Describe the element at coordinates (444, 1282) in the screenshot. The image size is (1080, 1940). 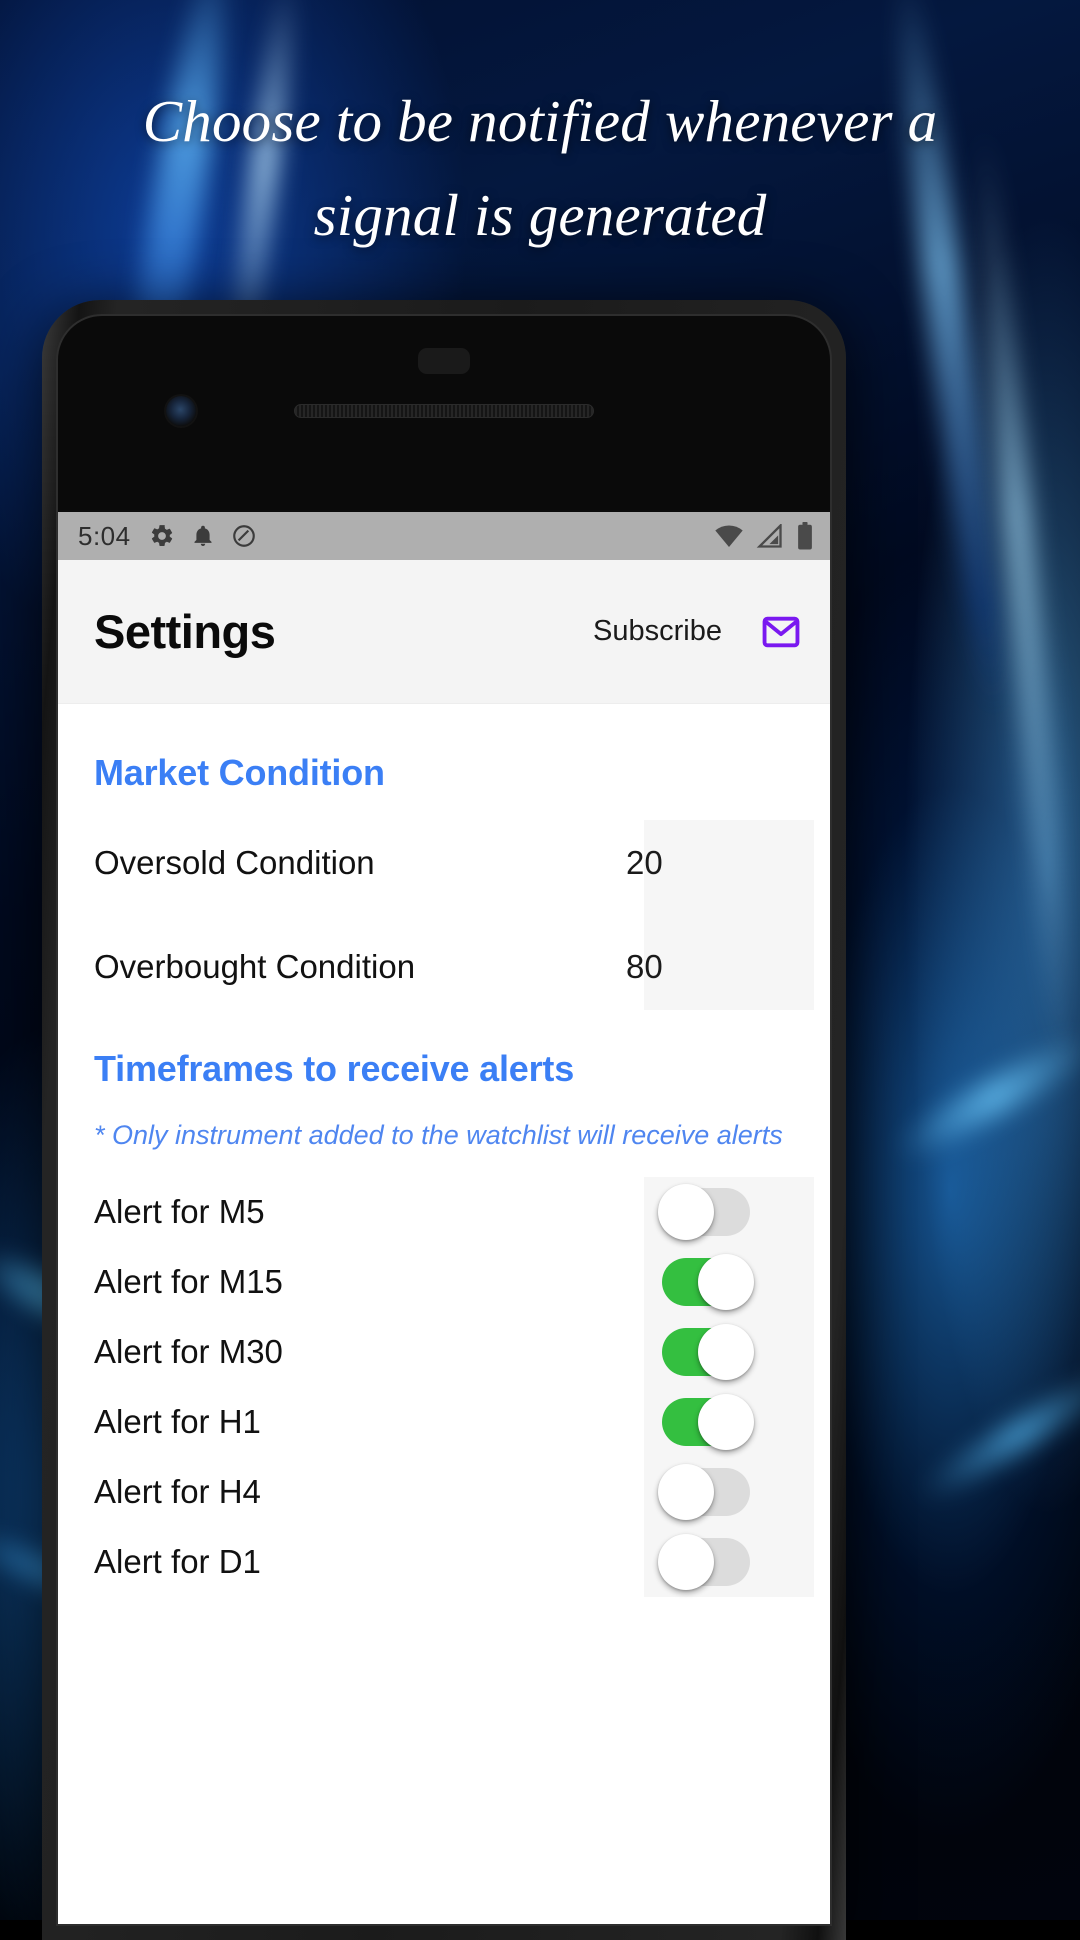
I see `list-item: Alert for M15` at that location.